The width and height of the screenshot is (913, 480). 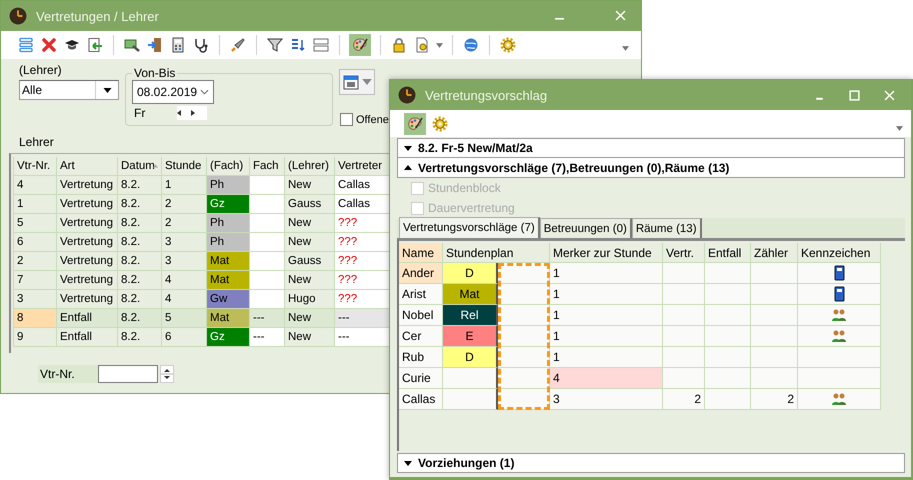 I want to click on sort-icon, so click(x=298, y=45).